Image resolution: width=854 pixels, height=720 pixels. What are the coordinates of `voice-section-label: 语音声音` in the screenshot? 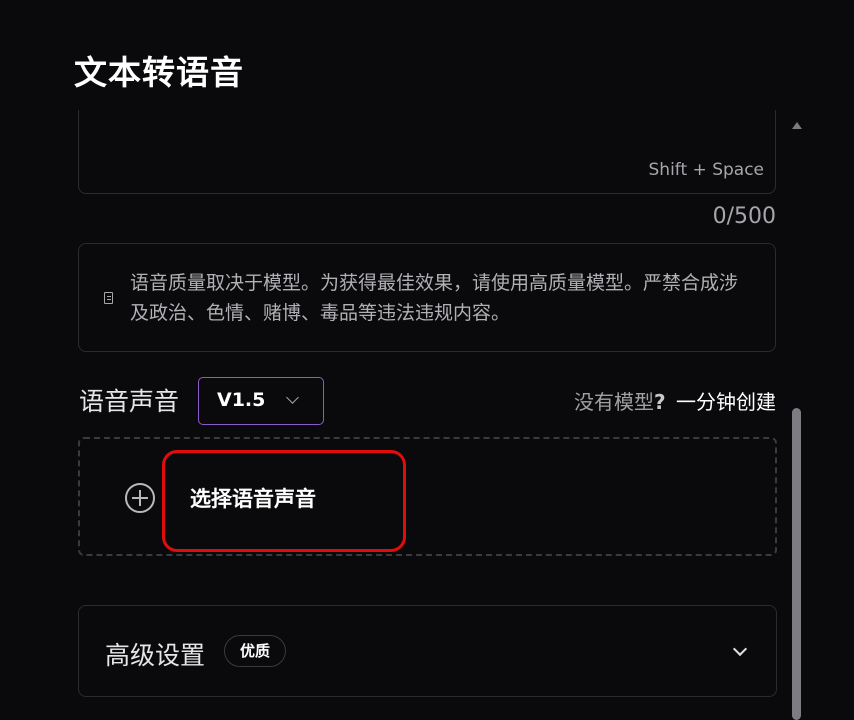 It's located at (129, 401).